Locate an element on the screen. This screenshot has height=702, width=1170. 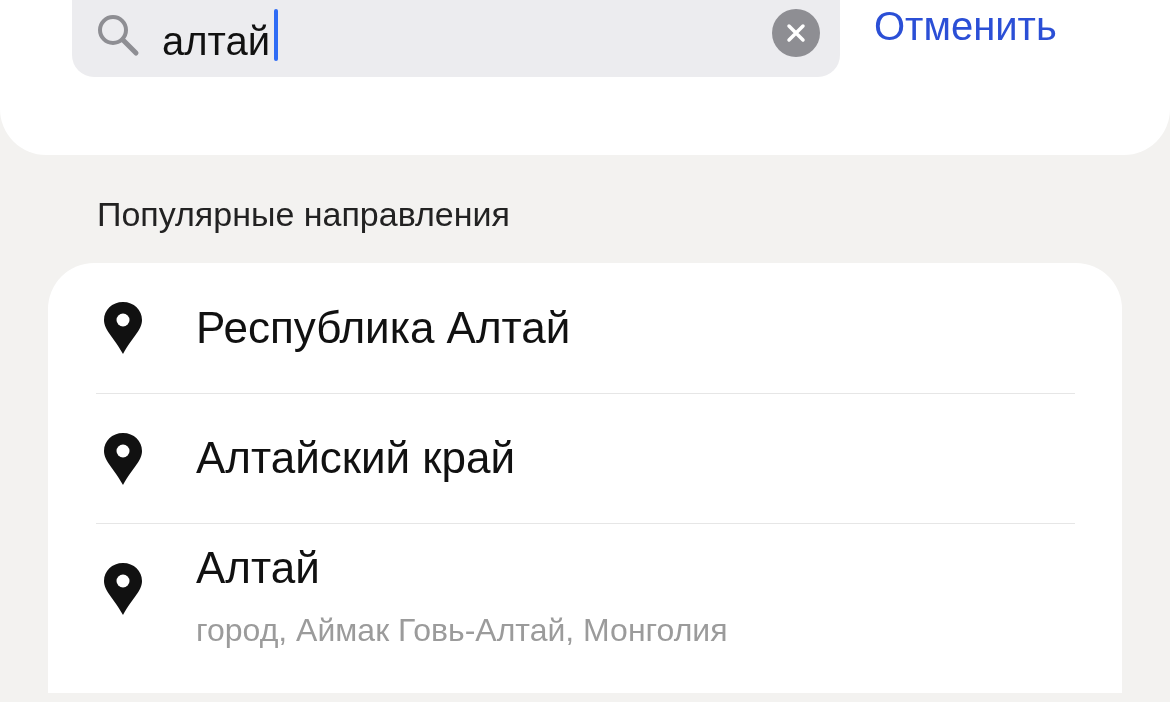
destination-subtitle: город, Аймак Говь-Алтай, Монголия is located at coordinates (462, 630).